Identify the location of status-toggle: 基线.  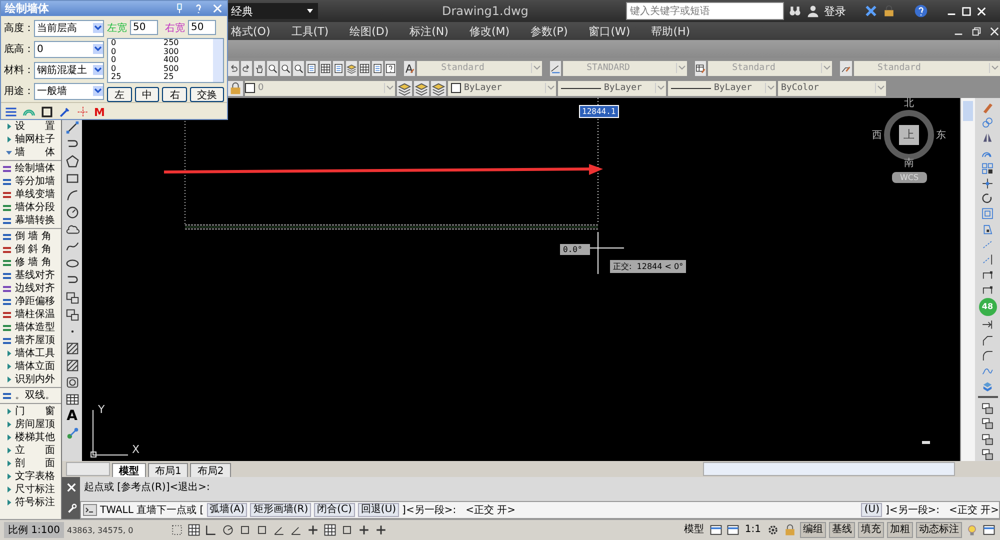
(842, 530).